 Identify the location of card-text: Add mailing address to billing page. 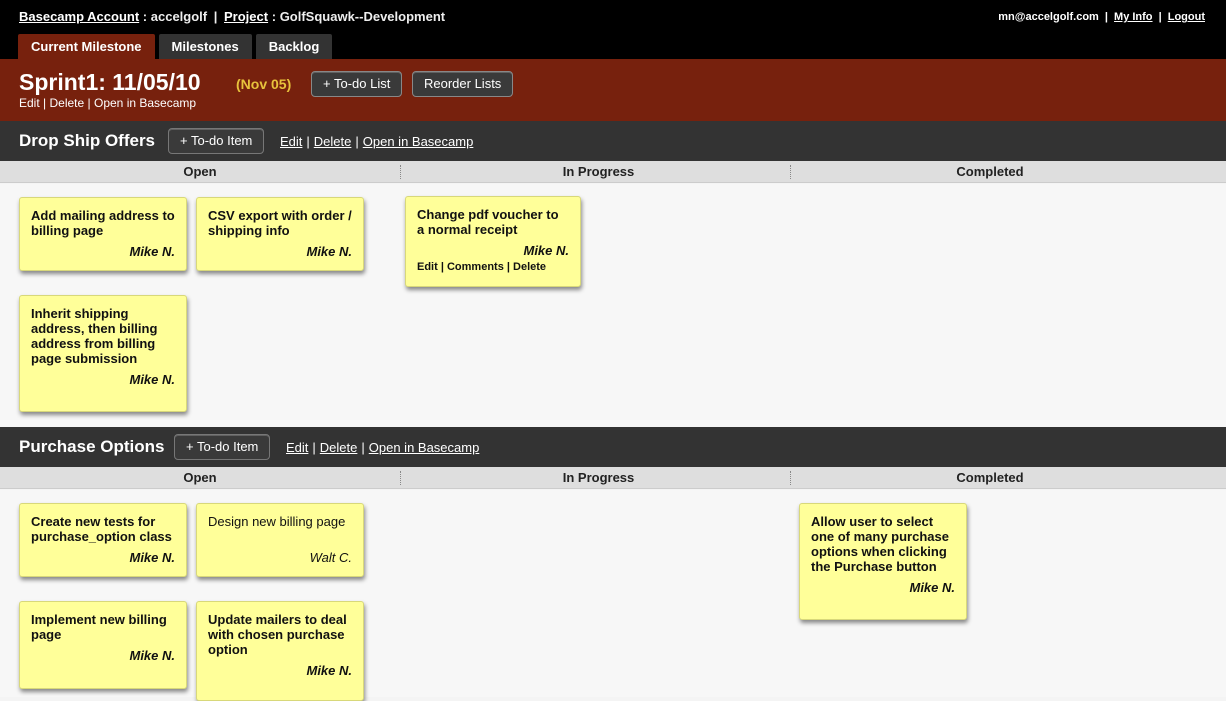
(103, 223).